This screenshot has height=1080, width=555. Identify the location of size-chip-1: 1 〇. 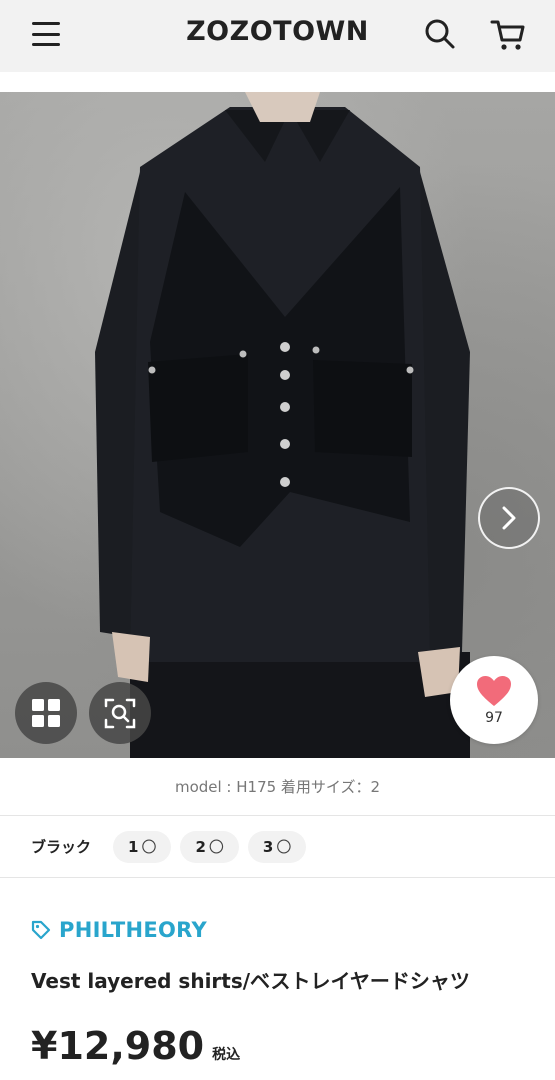
(142, 846).